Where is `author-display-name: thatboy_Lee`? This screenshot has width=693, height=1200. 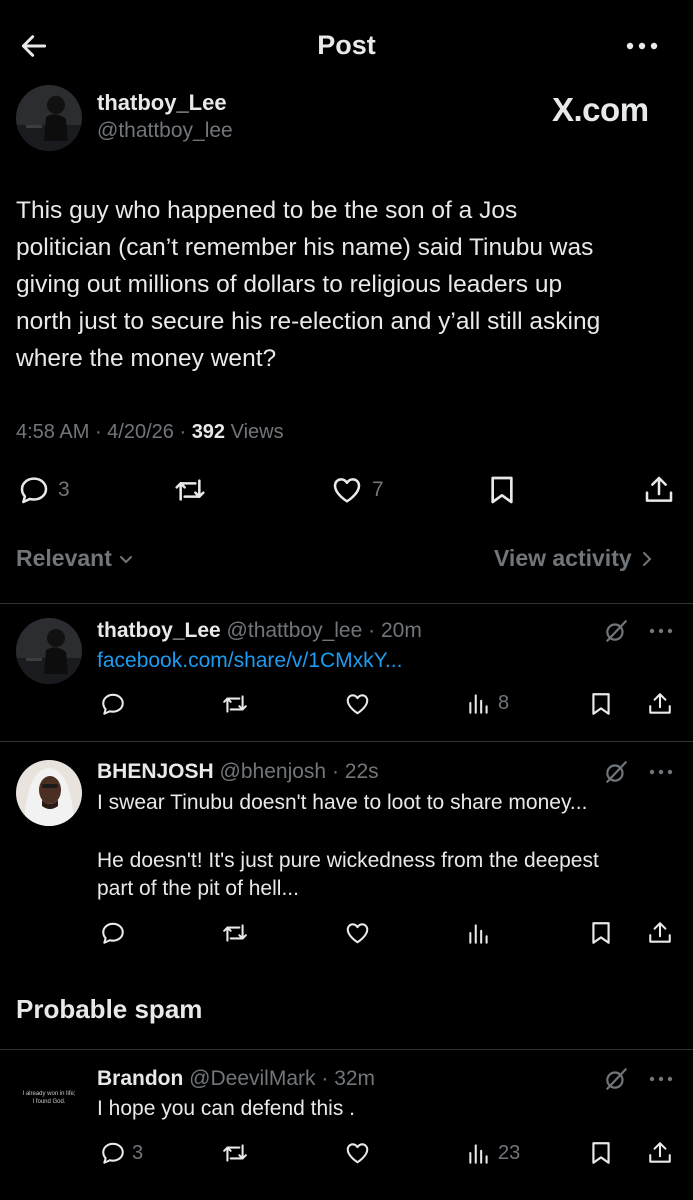 author-display-name: thatboy_Lee is located at coordinates (162, 103).